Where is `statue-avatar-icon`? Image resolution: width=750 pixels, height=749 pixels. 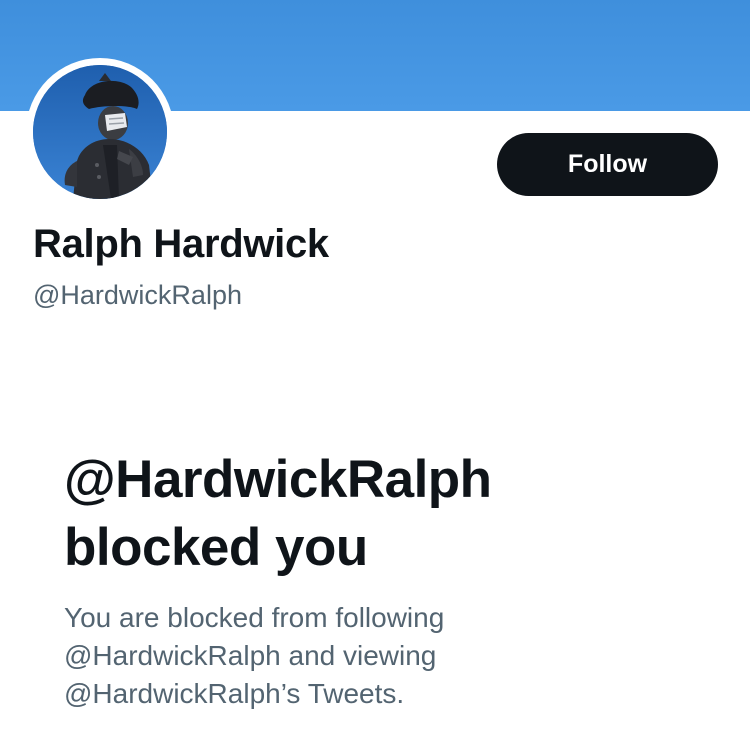
statue-avatar-icon is located at coordinates (100, 132).